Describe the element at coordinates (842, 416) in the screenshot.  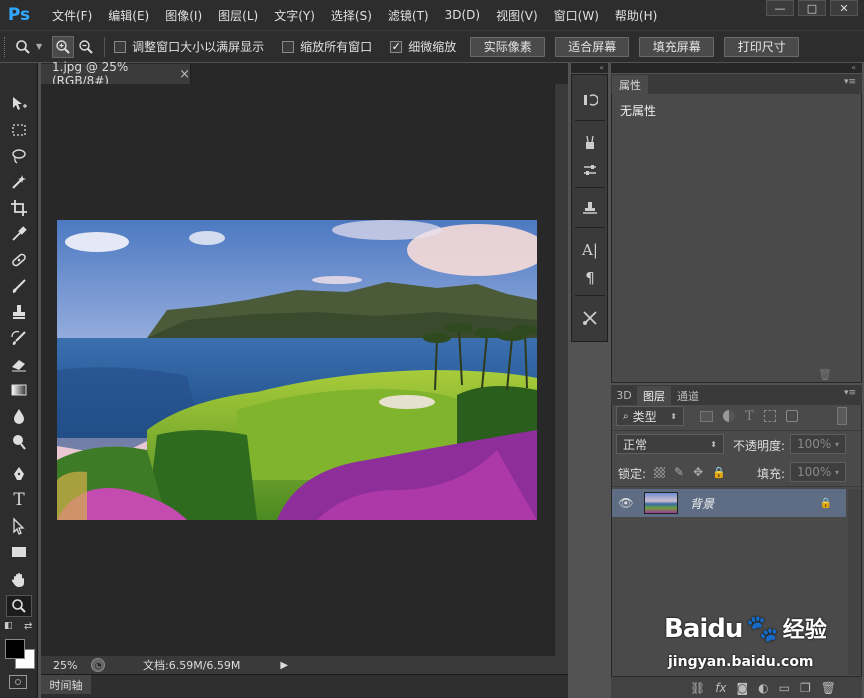
I see `filter-toggle-switch` at that location.